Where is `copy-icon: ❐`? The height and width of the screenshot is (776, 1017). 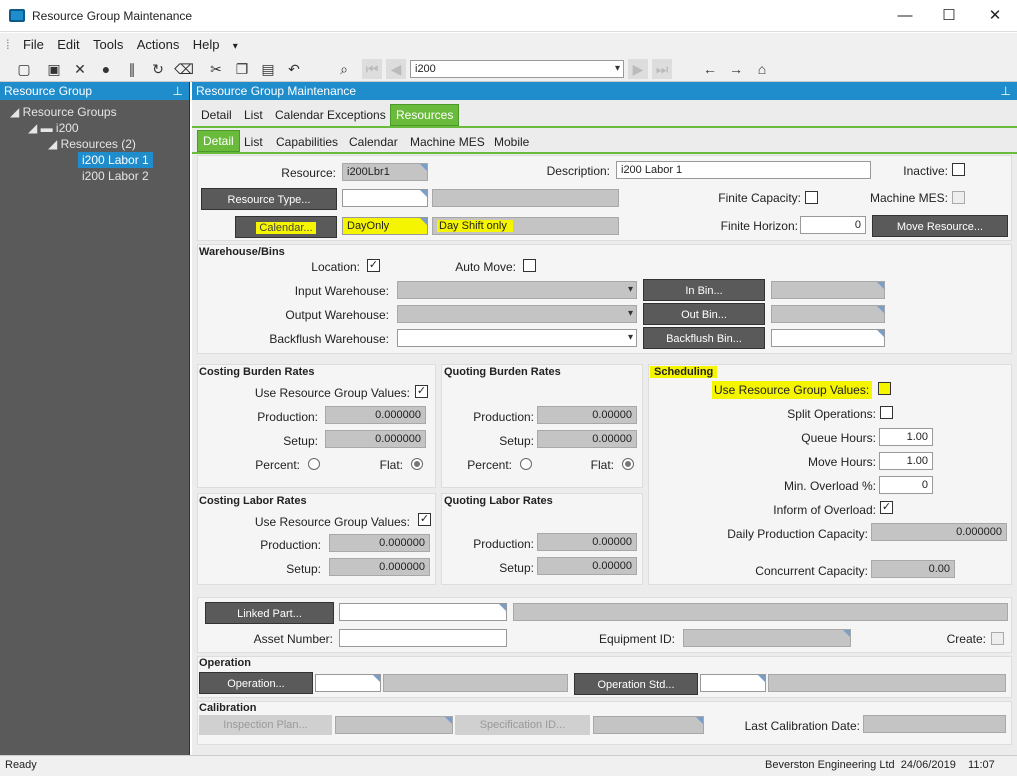
copy-icon: ❐ is located at coordinates (242, 69).